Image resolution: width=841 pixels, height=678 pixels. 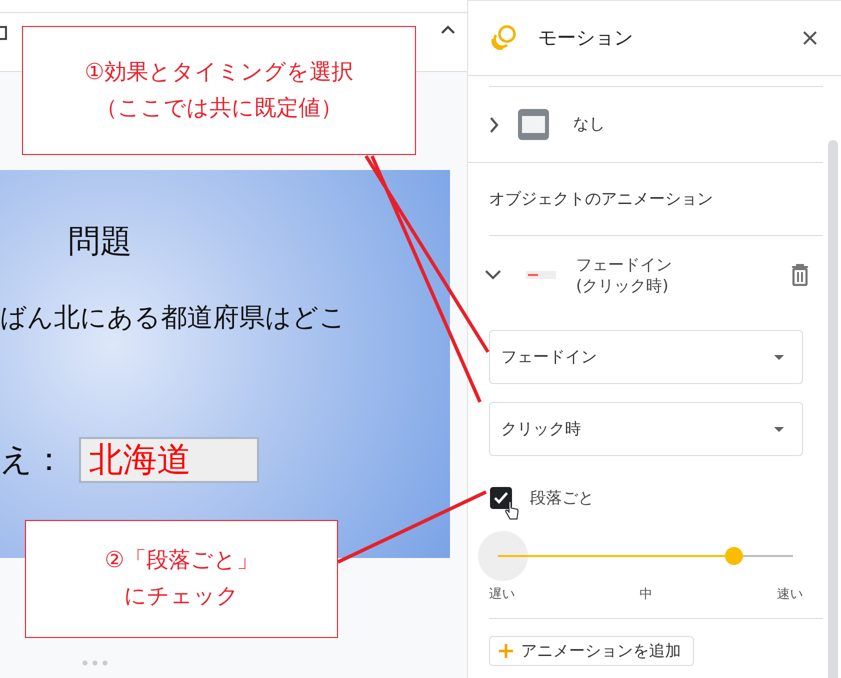 I want to click on collapse-icon, so click(x=448, y=30).